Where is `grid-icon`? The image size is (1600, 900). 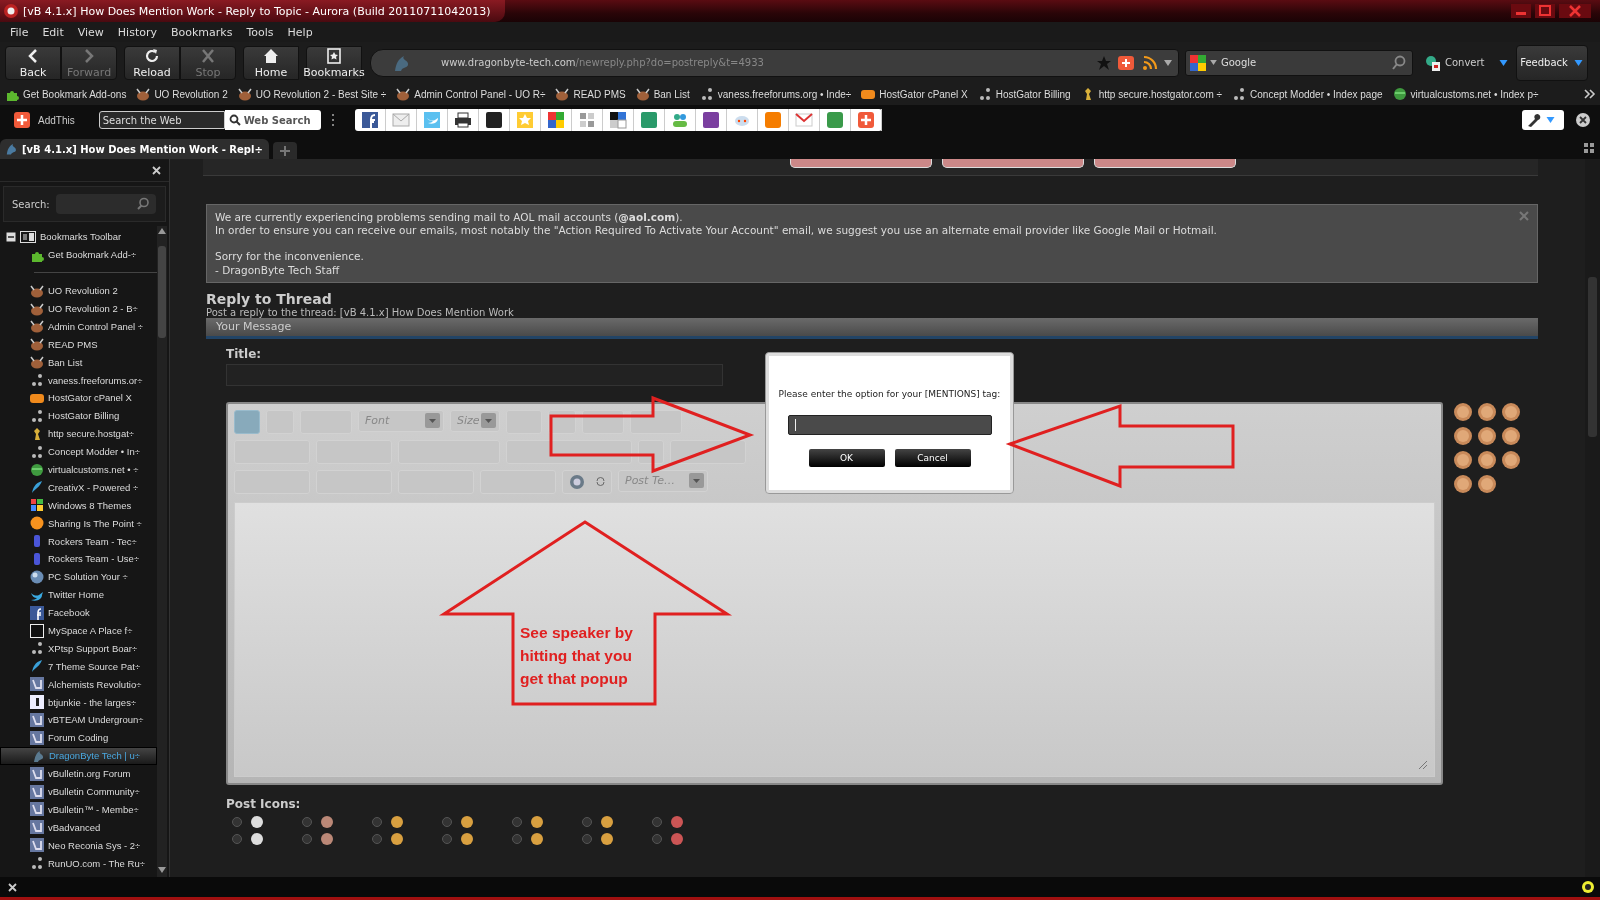 grid-icon is located at coordinates (1589, 148).